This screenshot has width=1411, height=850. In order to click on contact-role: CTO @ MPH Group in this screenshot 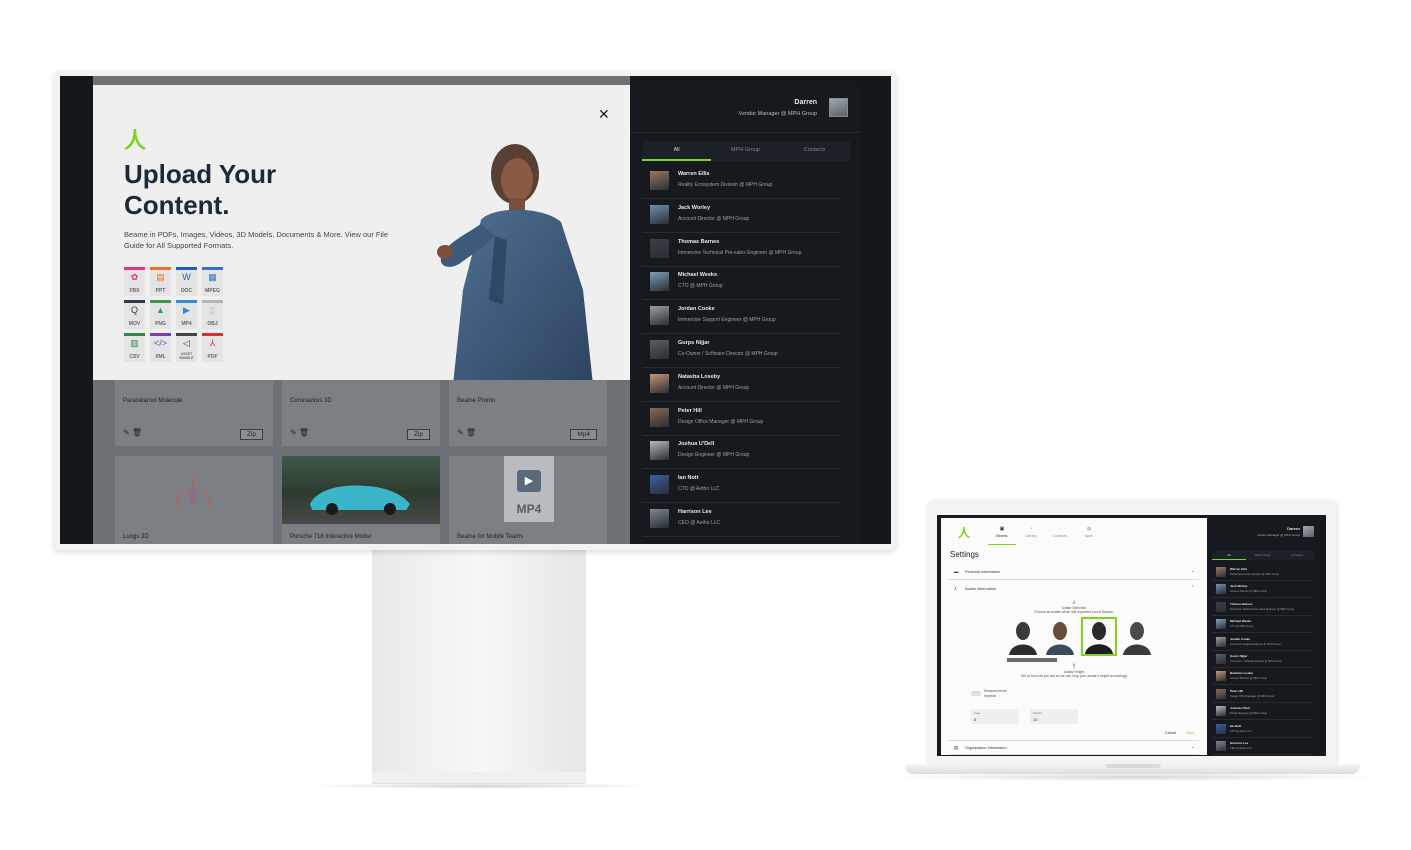, I will do `click(700, 286)`.